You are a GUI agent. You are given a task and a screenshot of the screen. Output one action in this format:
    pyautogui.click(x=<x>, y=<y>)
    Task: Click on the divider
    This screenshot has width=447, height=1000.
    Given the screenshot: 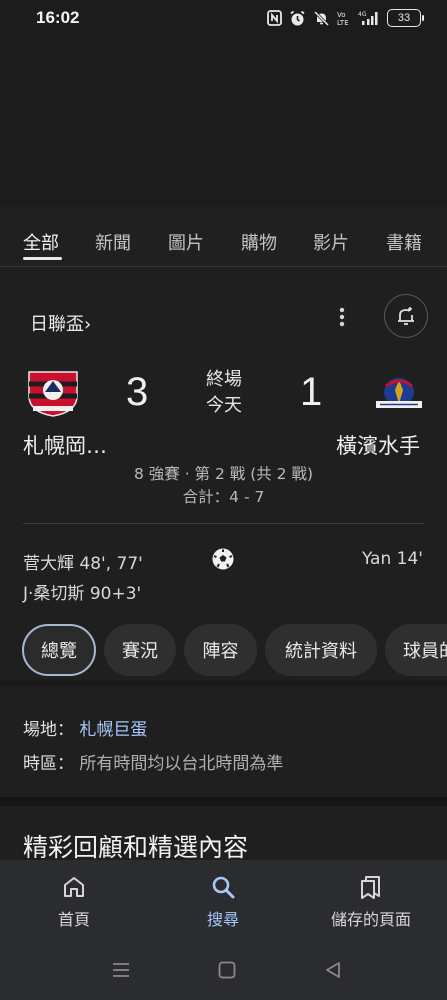 What is the action you would take?
    pyautogui.click(x=223, y=523)
    